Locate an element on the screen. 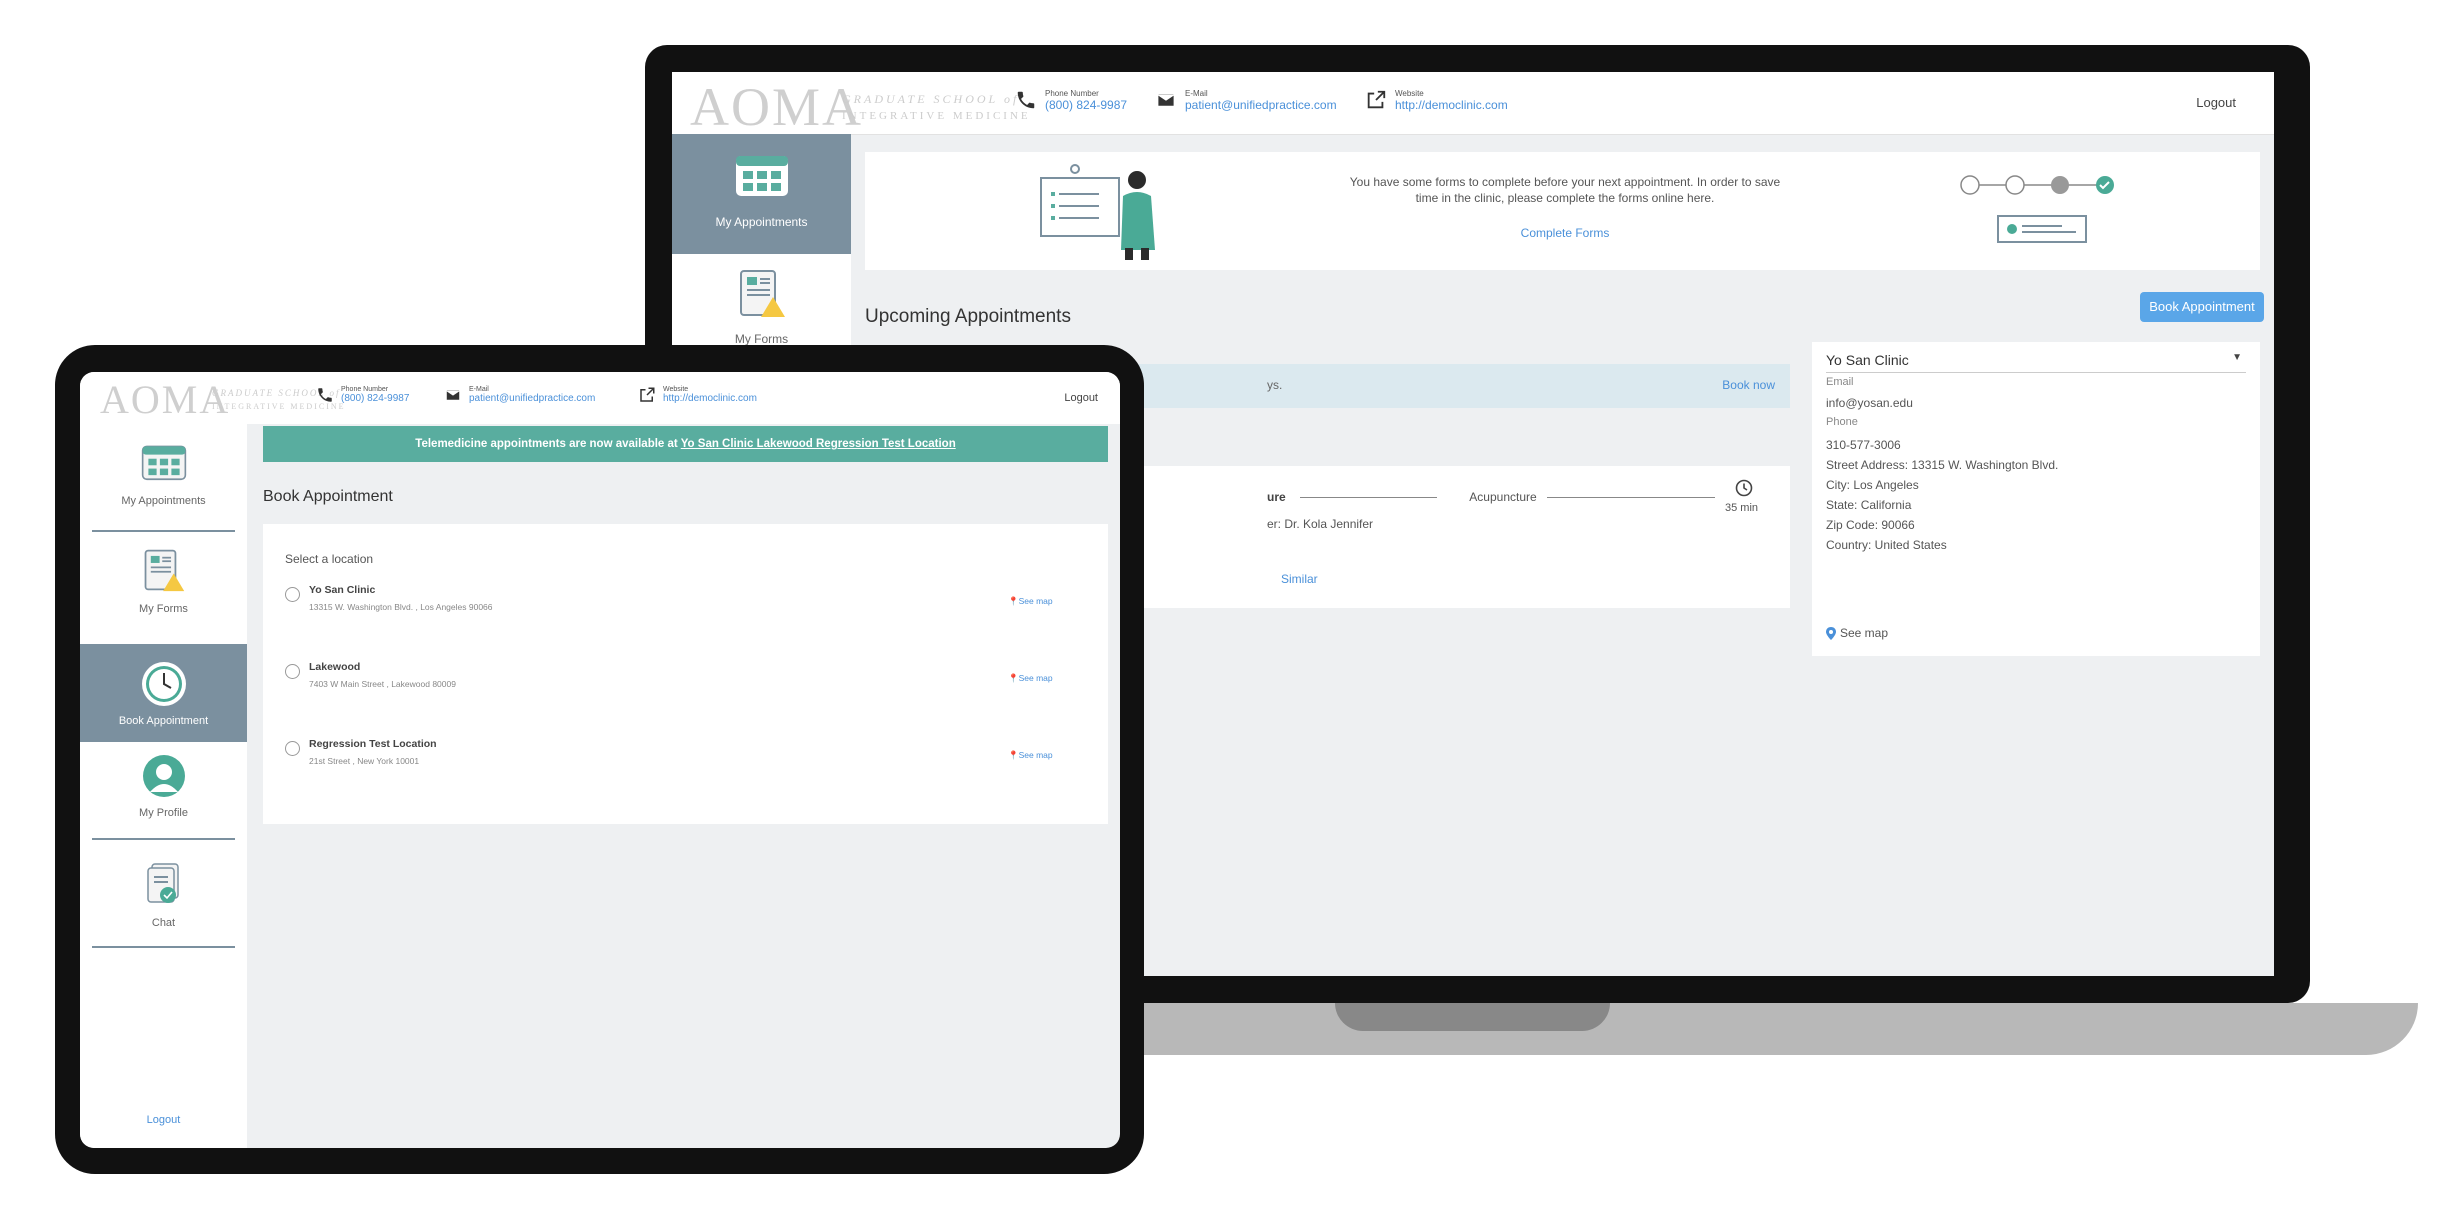  clinic-phone-label: Phone is located at coordinates (1842, 422).